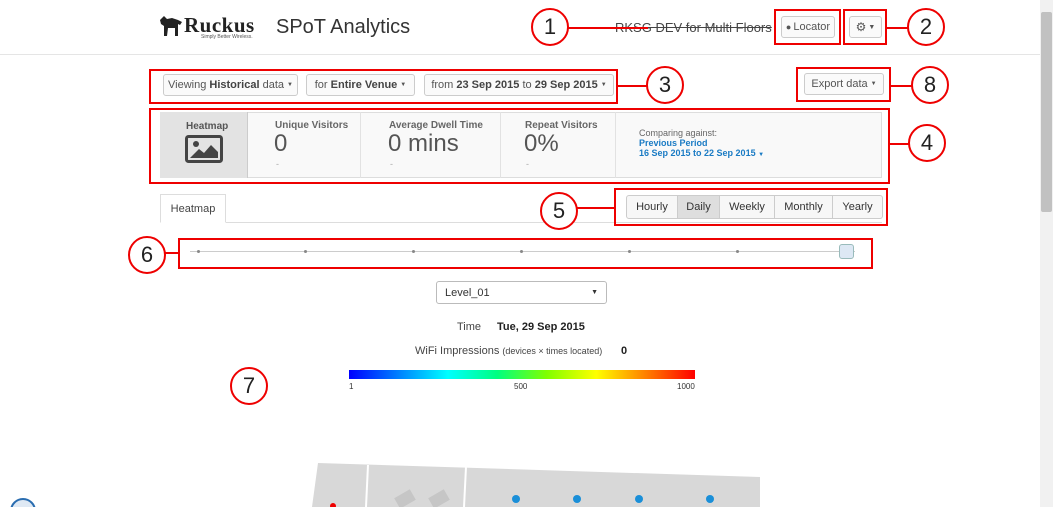  I want to click on tab-yearly: Yearly, so click(857, 207).